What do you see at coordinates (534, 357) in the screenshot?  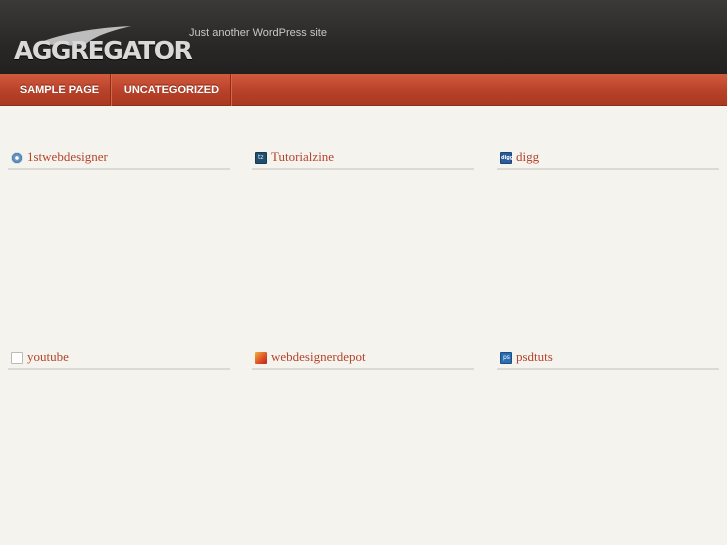 I see `feed-title: psdtuts` at bounding box center [534, 357].